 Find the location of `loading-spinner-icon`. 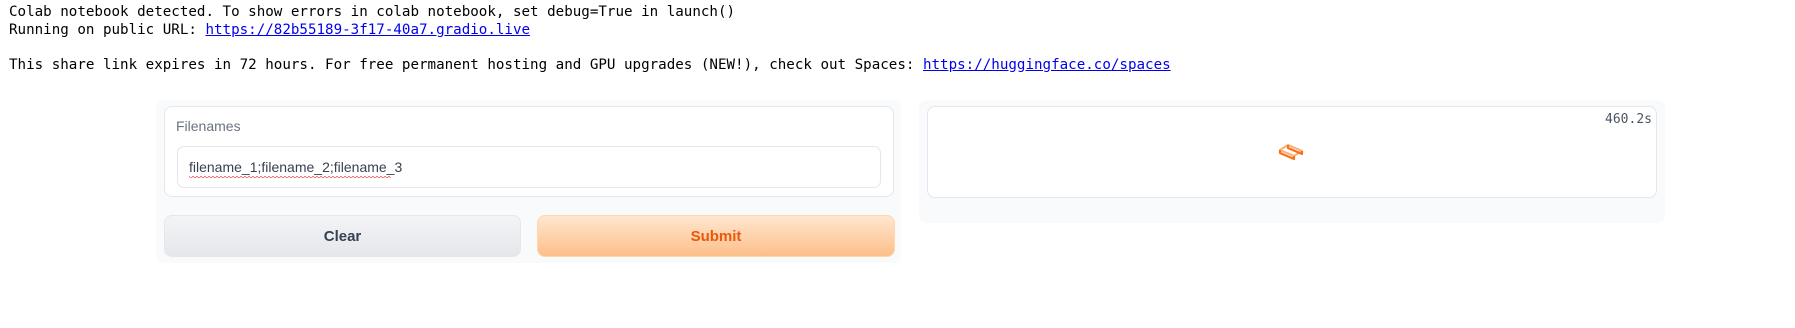

loading-spinner-icon is located at coordinates (1291, 152).